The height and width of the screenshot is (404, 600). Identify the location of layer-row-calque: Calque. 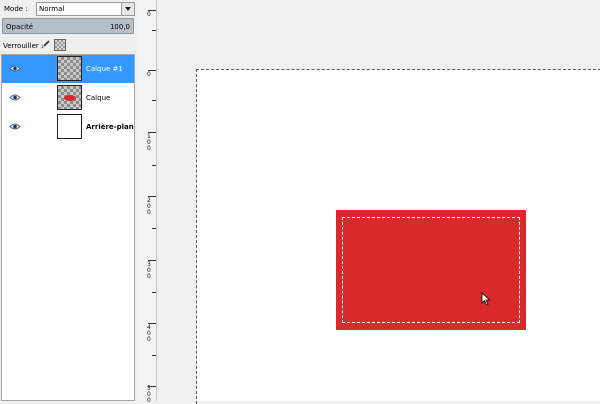
(68, 98).